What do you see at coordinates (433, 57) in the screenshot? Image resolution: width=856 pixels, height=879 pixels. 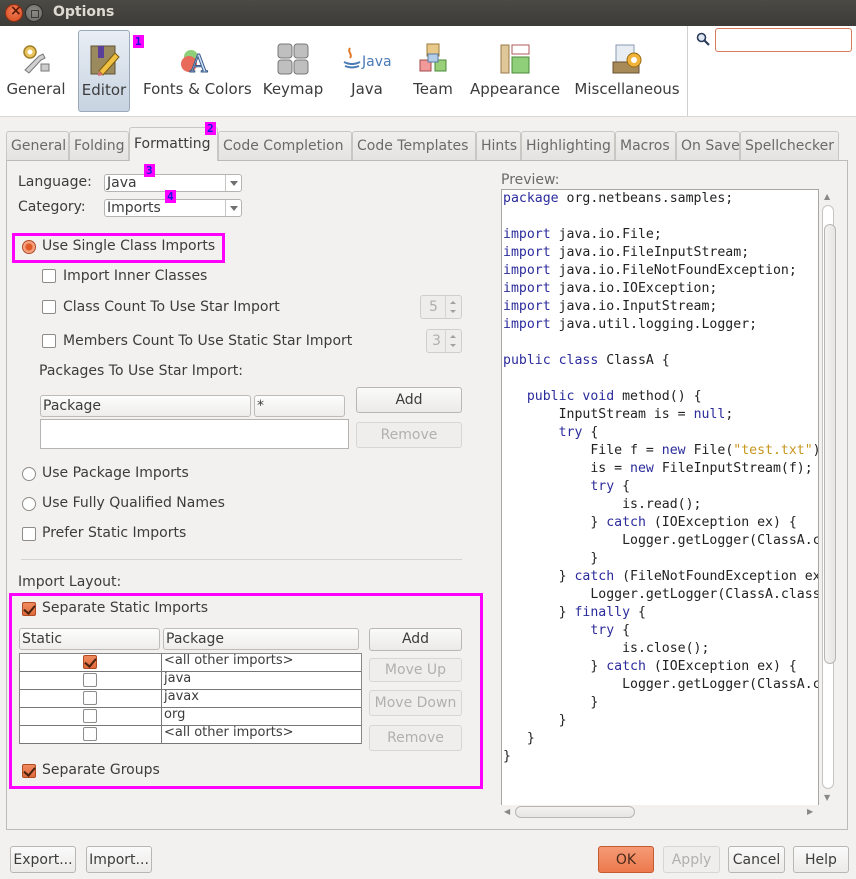 I see `team-cubes-icon` at bounding box center [433, 57].